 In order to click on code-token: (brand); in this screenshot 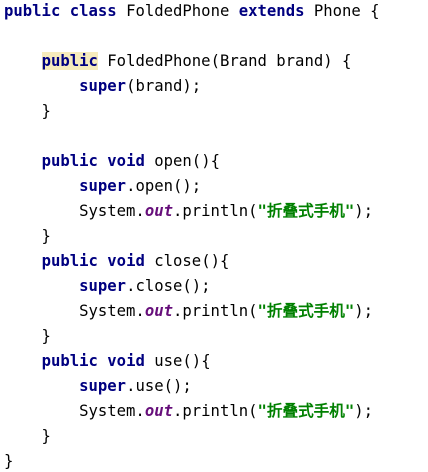, I will do `click(164, 86)`.